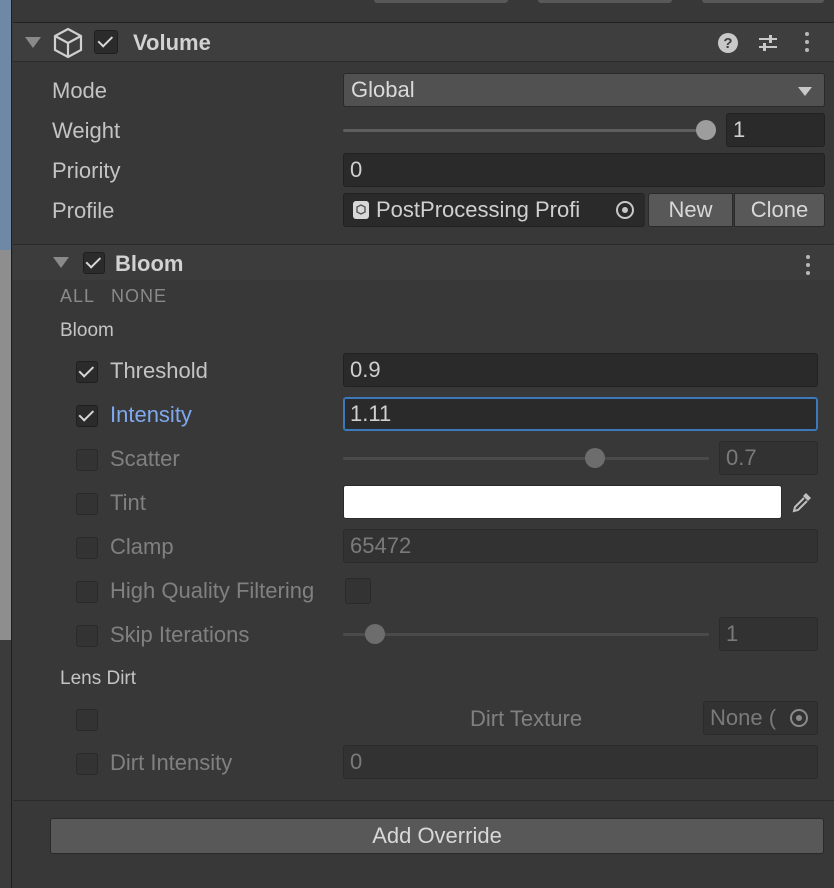 This screenshot has height=888, width=834. I want to click on weight-slider-track, so click(524, 130).